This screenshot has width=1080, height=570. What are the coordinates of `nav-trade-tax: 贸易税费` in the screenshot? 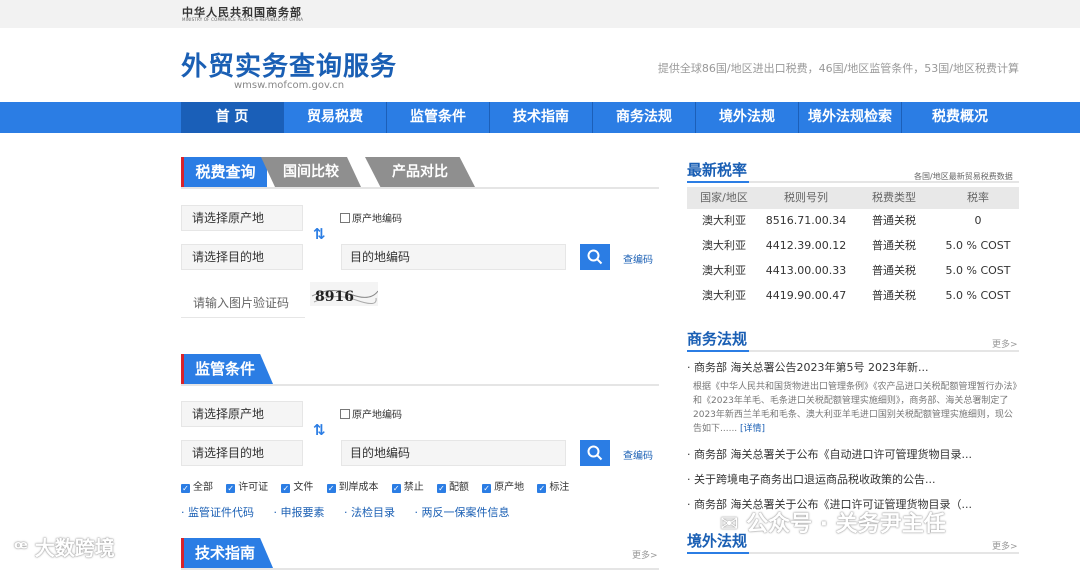 It's located at (335, 117).